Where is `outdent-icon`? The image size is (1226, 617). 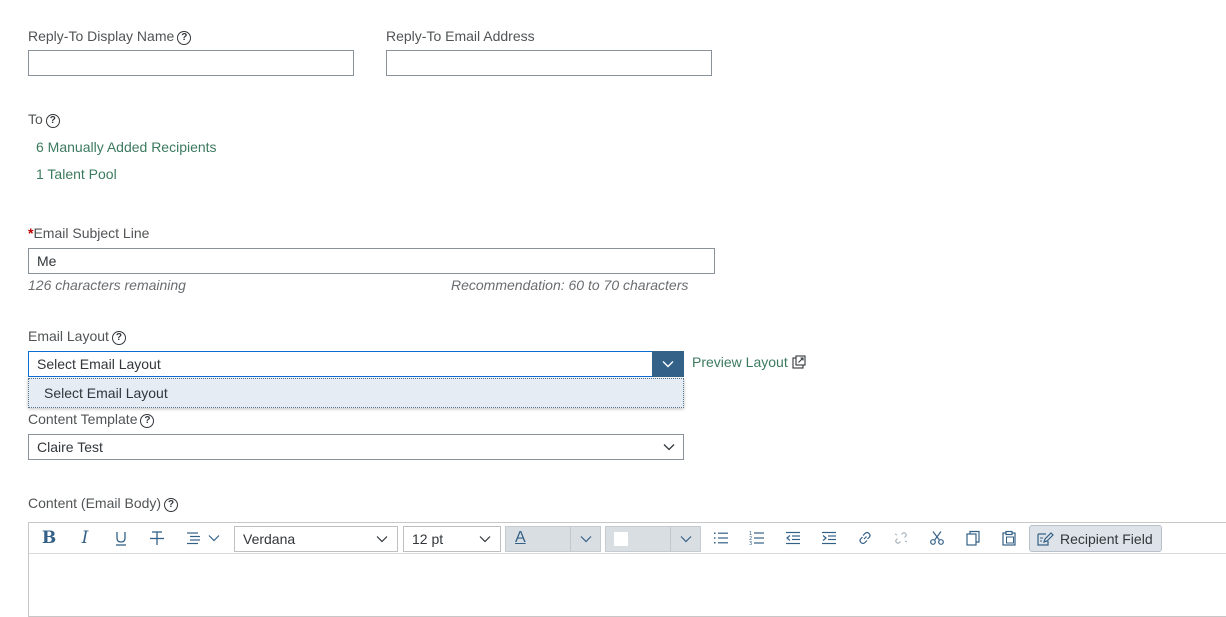
outdent-icon is located at coordinates (793, 538).